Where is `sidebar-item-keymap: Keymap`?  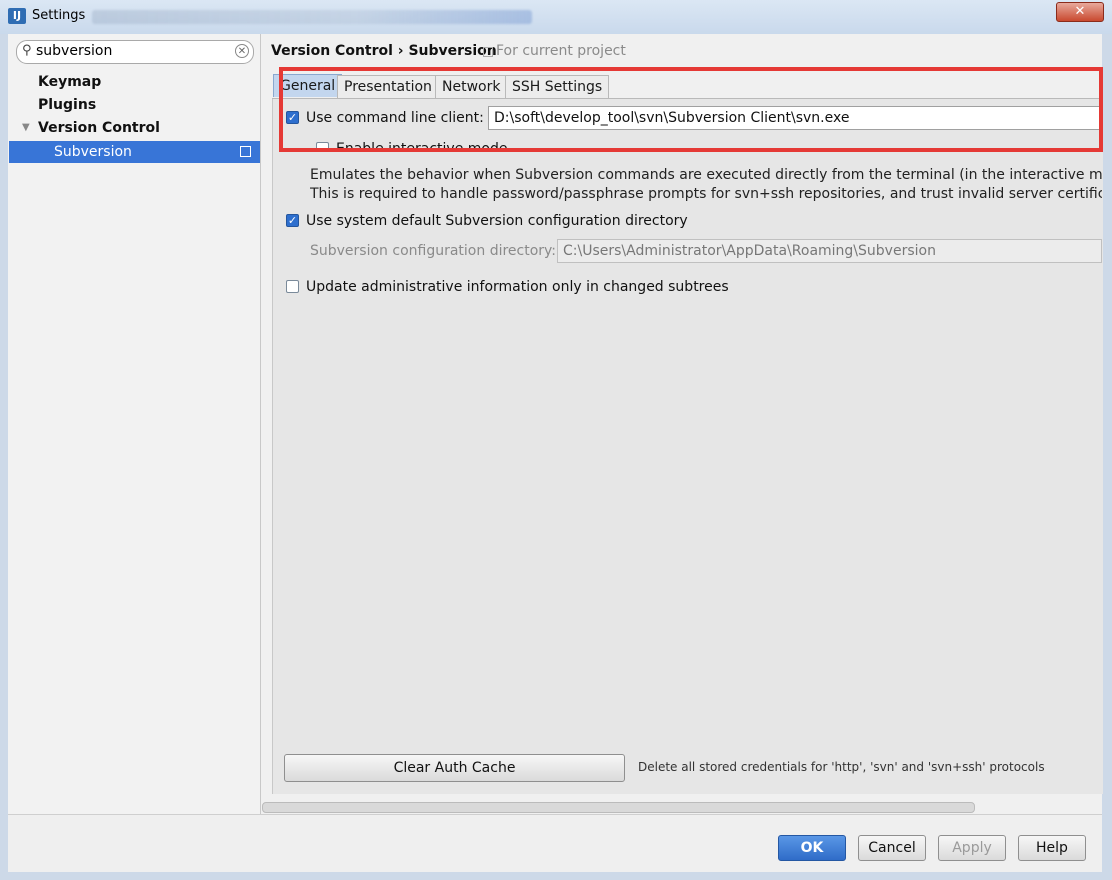
sidebar-item-keymap: Keymap is located at coordinates (69, 82).